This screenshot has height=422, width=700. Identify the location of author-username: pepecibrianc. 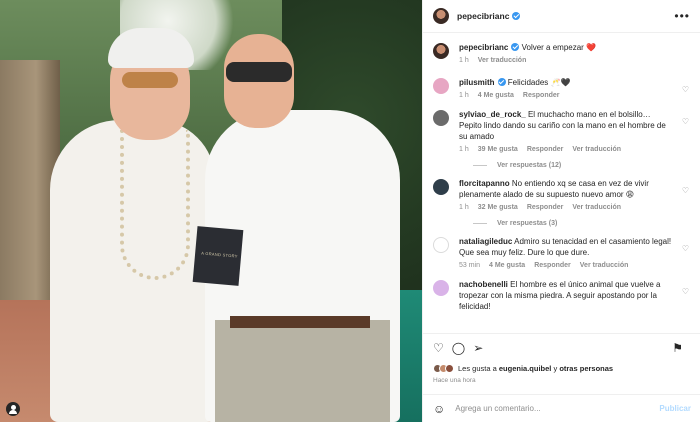
(483, 16).